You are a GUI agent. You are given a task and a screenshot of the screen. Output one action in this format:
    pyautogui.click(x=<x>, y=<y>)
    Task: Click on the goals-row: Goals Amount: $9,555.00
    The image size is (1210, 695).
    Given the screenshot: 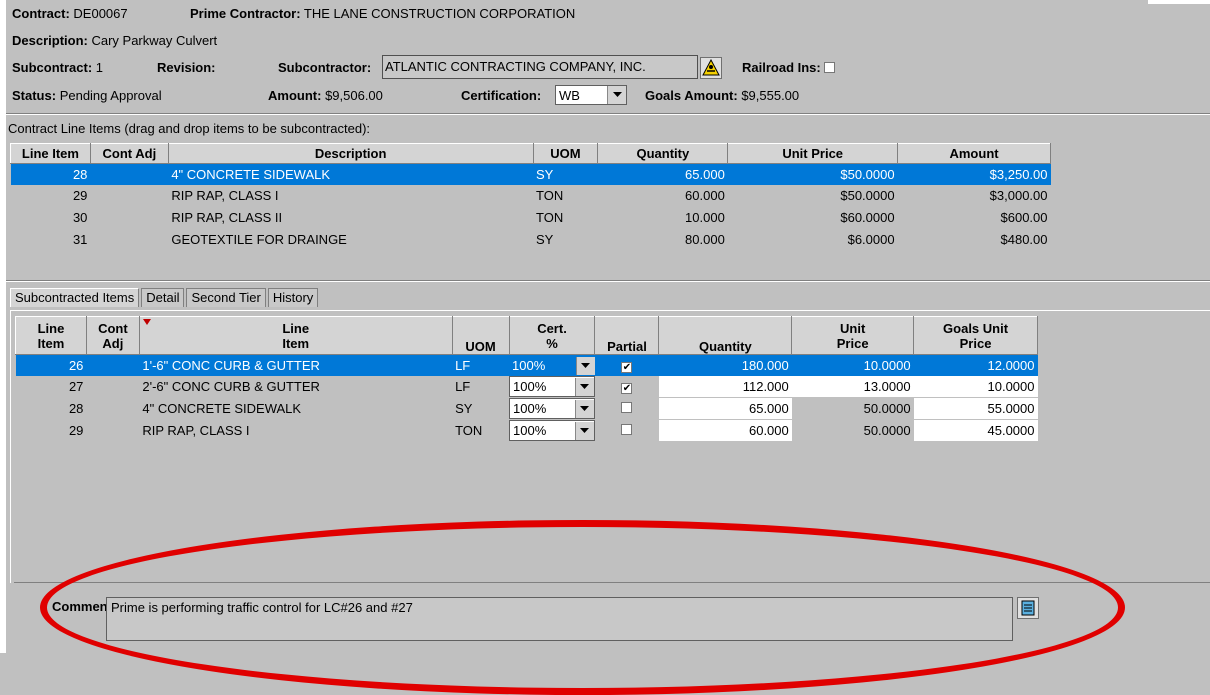 What is the action you would take?
    pyautogui.click(x=722, y=95)
    